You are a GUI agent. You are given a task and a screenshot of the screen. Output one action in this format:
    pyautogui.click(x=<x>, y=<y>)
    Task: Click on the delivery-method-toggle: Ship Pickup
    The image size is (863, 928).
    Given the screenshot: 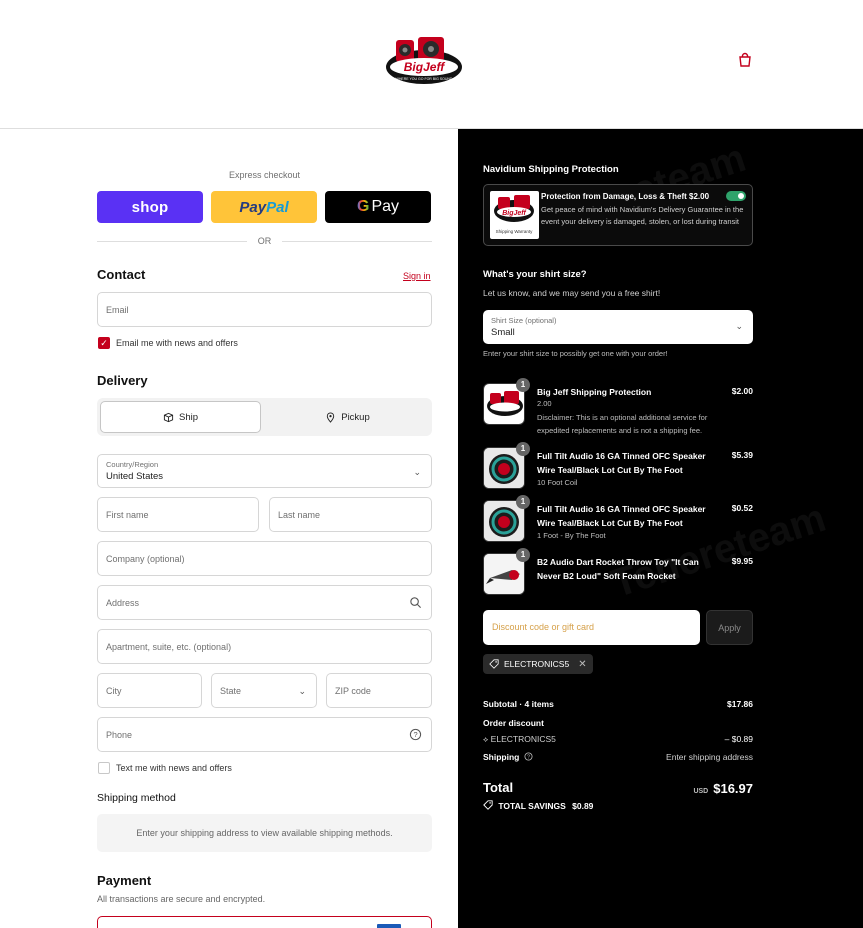 What is the action you would take?
    pyautogui.click(x=264, y=417)
    